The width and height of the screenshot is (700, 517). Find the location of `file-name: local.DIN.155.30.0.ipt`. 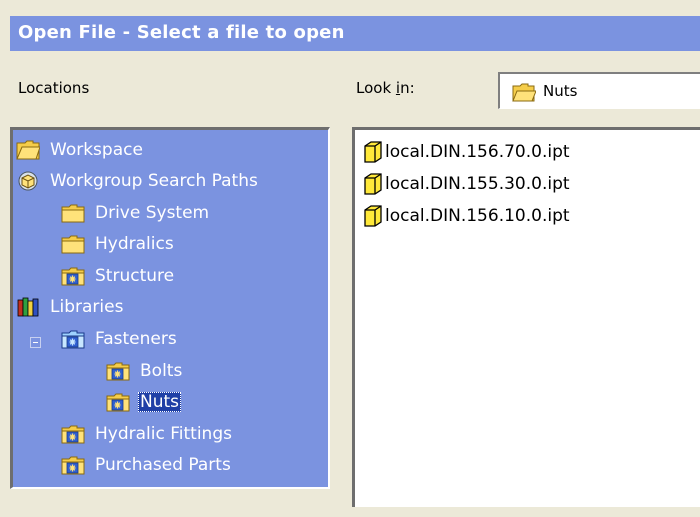

file-name: local.DIN.155.30.0.ipt is located at coordinates (477, 184).